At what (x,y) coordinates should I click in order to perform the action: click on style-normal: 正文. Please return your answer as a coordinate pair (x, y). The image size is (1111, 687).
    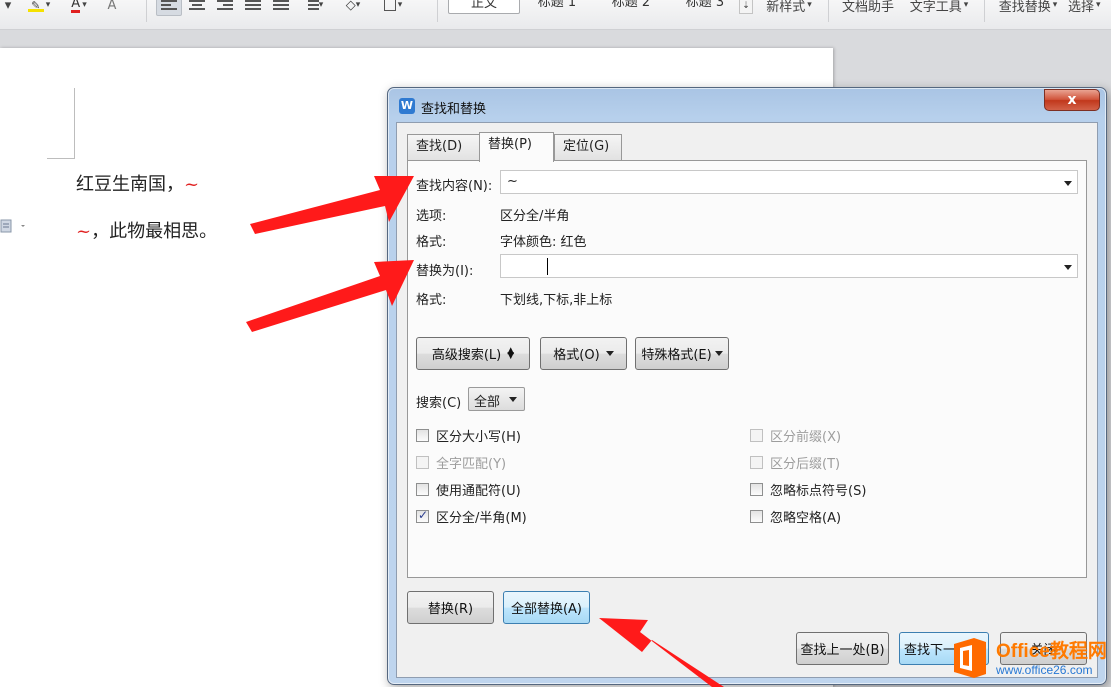
    Looking at the image, I should click on (484, 7).